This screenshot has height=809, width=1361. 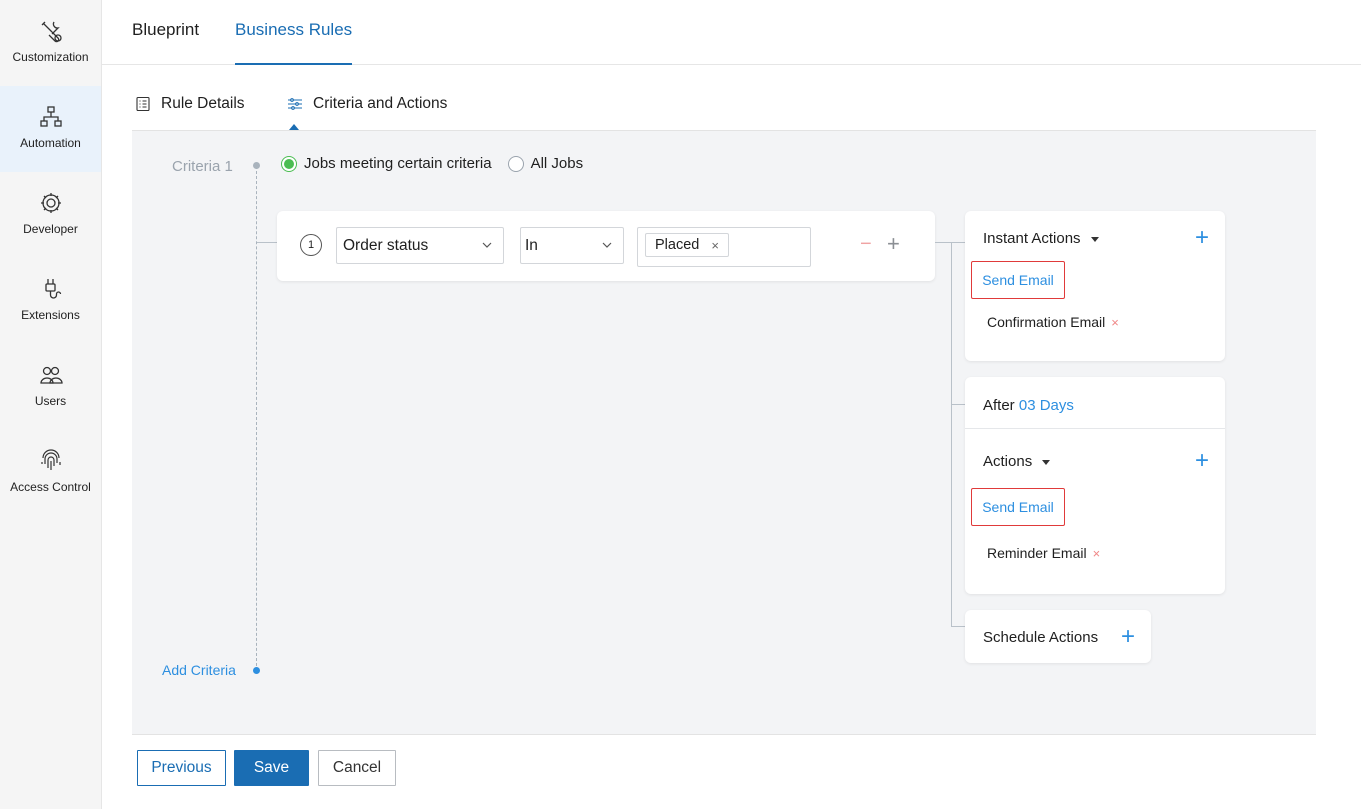 What do you see at coordinates (515, 163) in the screenshot?
I see `radio-all-jobs` at bounding box center [515, 163].